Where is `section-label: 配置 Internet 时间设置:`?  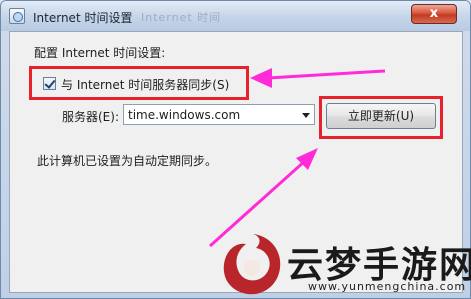 section-label: 配置 Internet 时间设置: is located at coordinates (100, 53).